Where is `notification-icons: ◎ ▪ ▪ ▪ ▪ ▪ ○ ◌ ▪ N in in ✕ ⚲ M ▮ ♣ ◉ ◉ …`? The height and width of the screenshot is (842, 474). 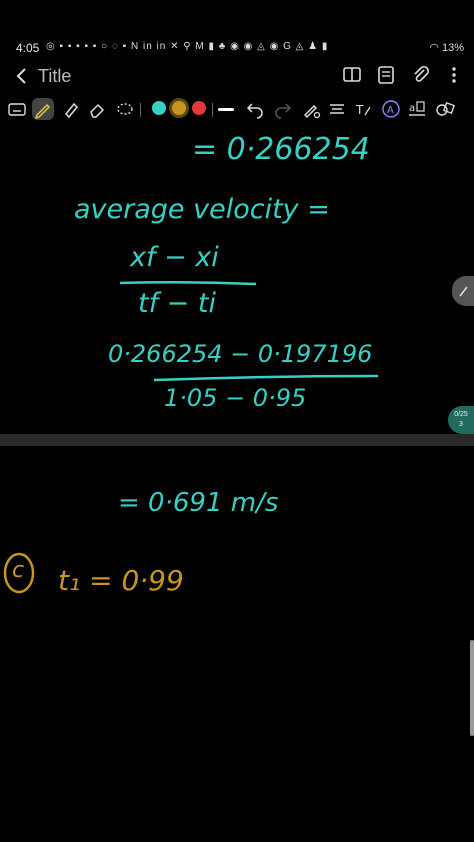
notification-icons: ◎ ▪ ▪ ▪ ▪ ▪ ○ ◌ ▪ N in in ✕ ⚲ M ▮ ♣ ◉ ◉ … is located at coordinates (187, 46).